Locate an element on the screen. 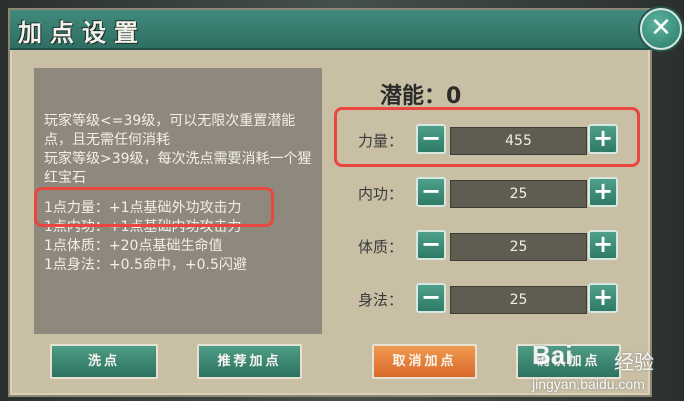 This screenshot has height=401, width=684. close-button: ✕ is located at coordinates (661, 29).